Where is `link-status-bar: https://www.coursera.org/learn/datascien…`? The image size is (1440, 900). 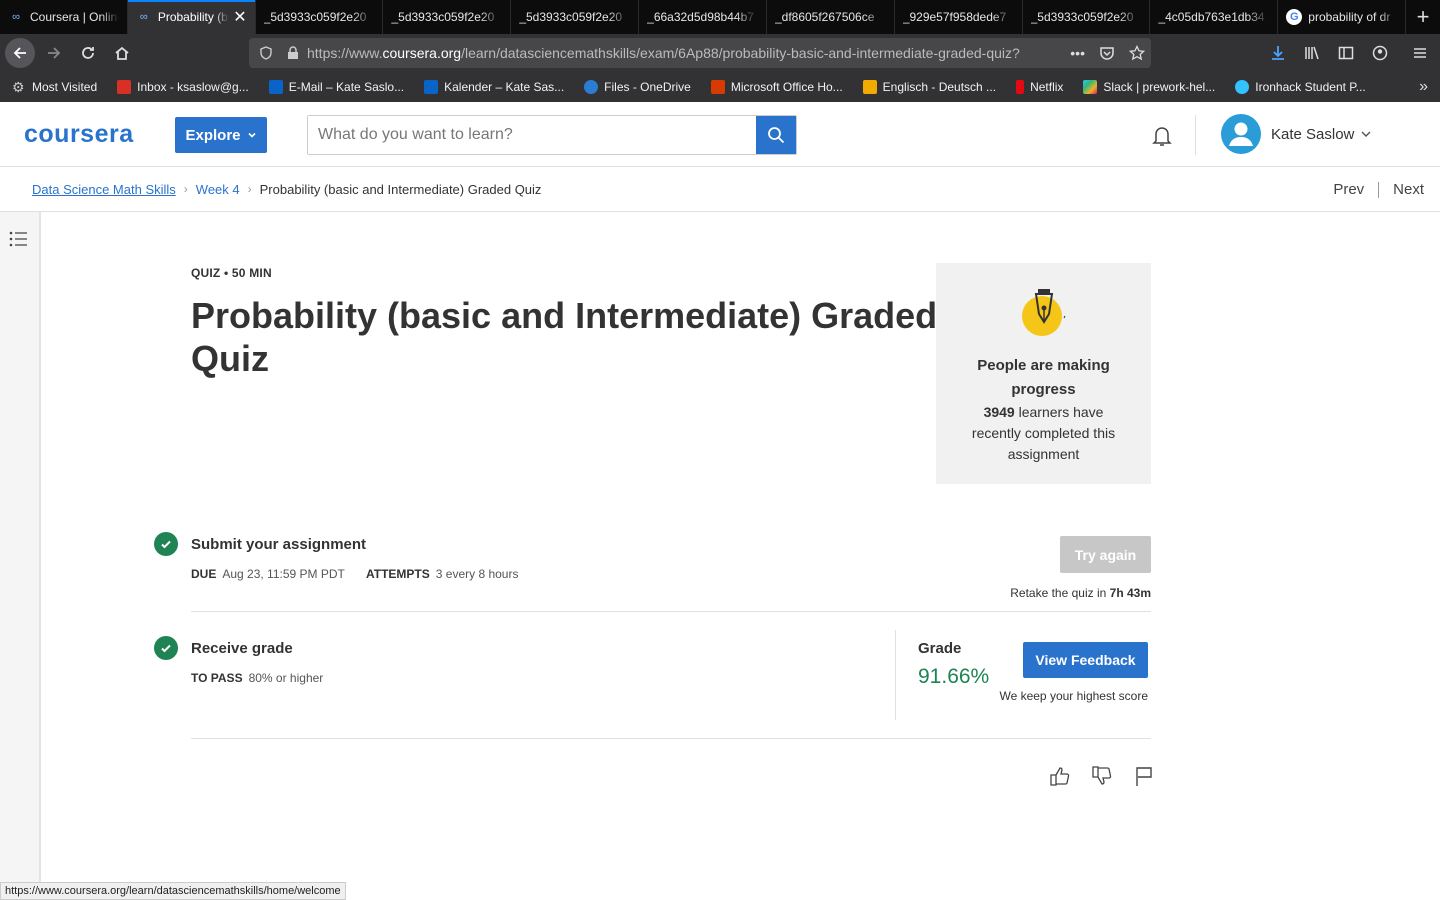
link-status-bar: https://www.coursera.org/learn/datascien… is located at coordinates (173, 891).